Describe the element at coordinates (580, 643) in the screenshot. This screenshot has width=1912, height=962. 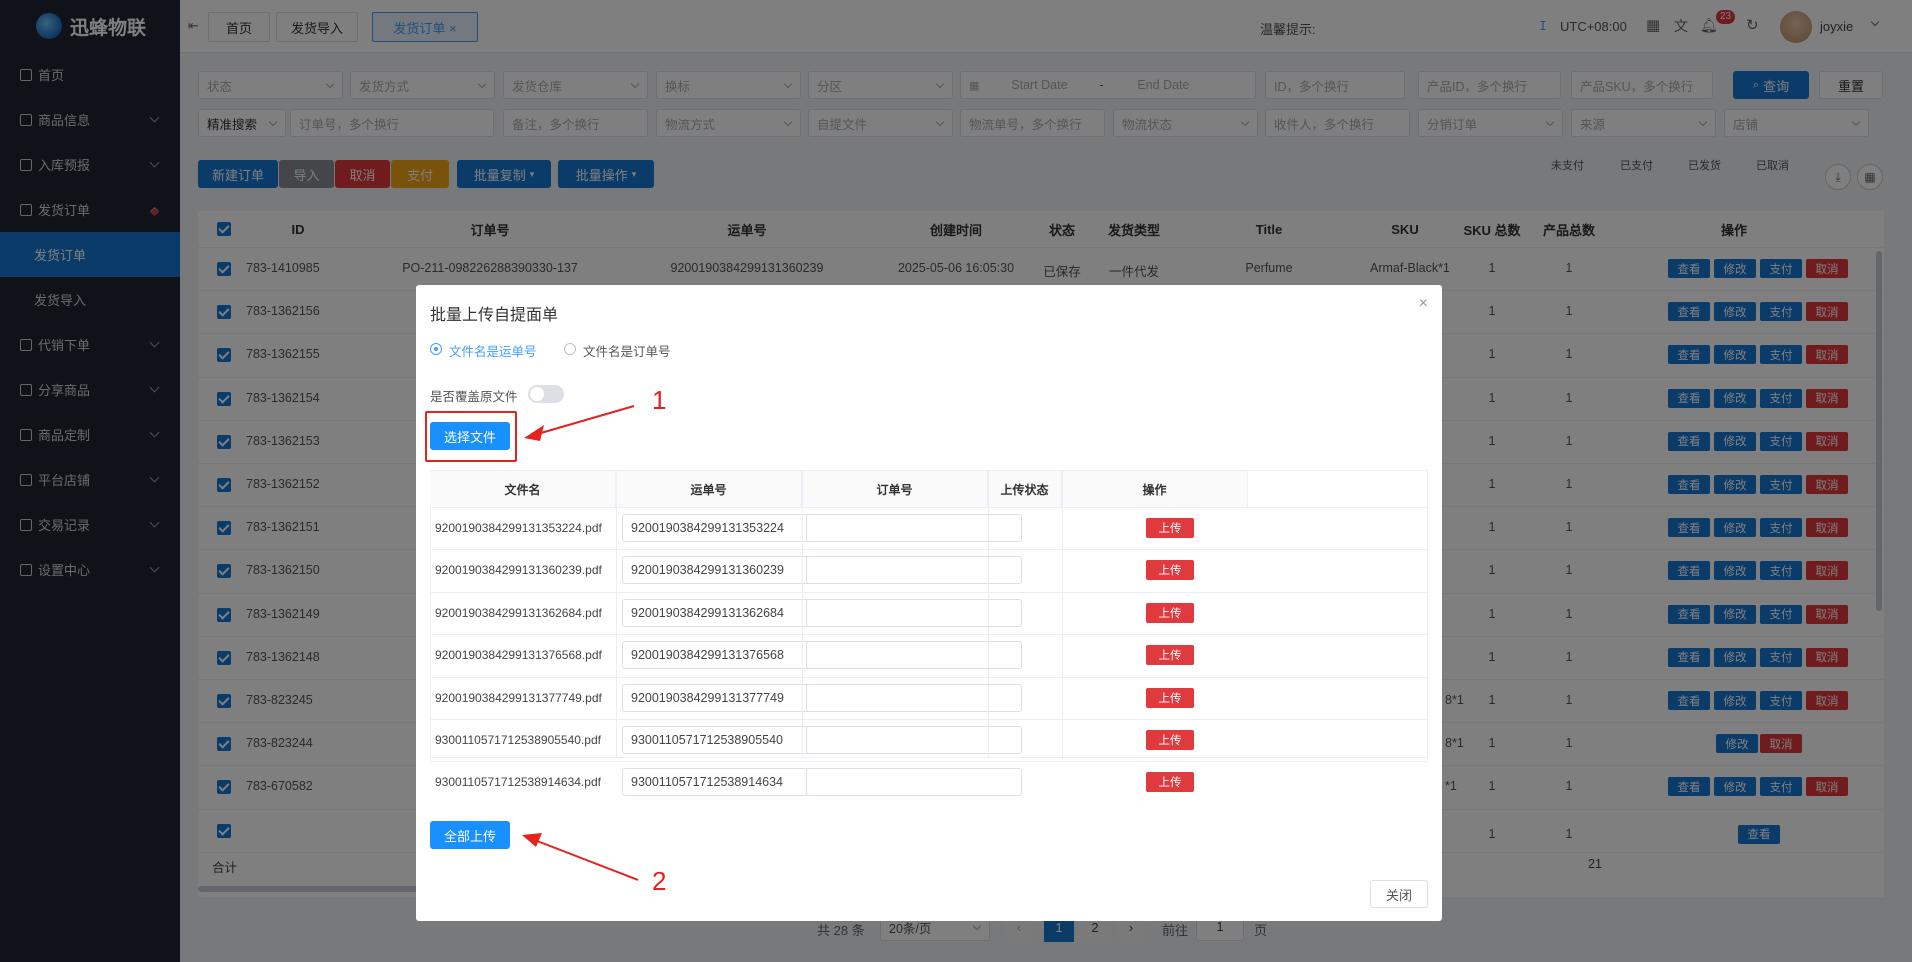
I see `annotation-arrows` at that location.